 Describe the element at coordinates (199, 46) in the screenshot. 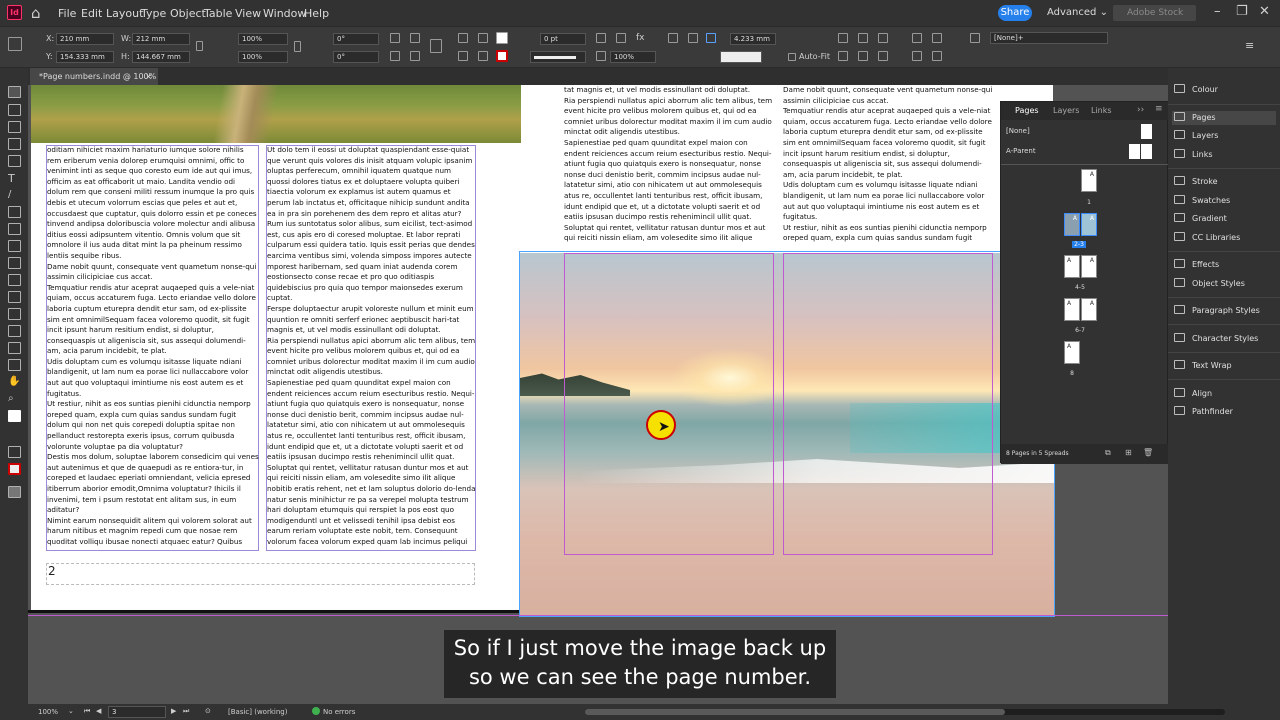

I see `constrain-link-icon` at that location.